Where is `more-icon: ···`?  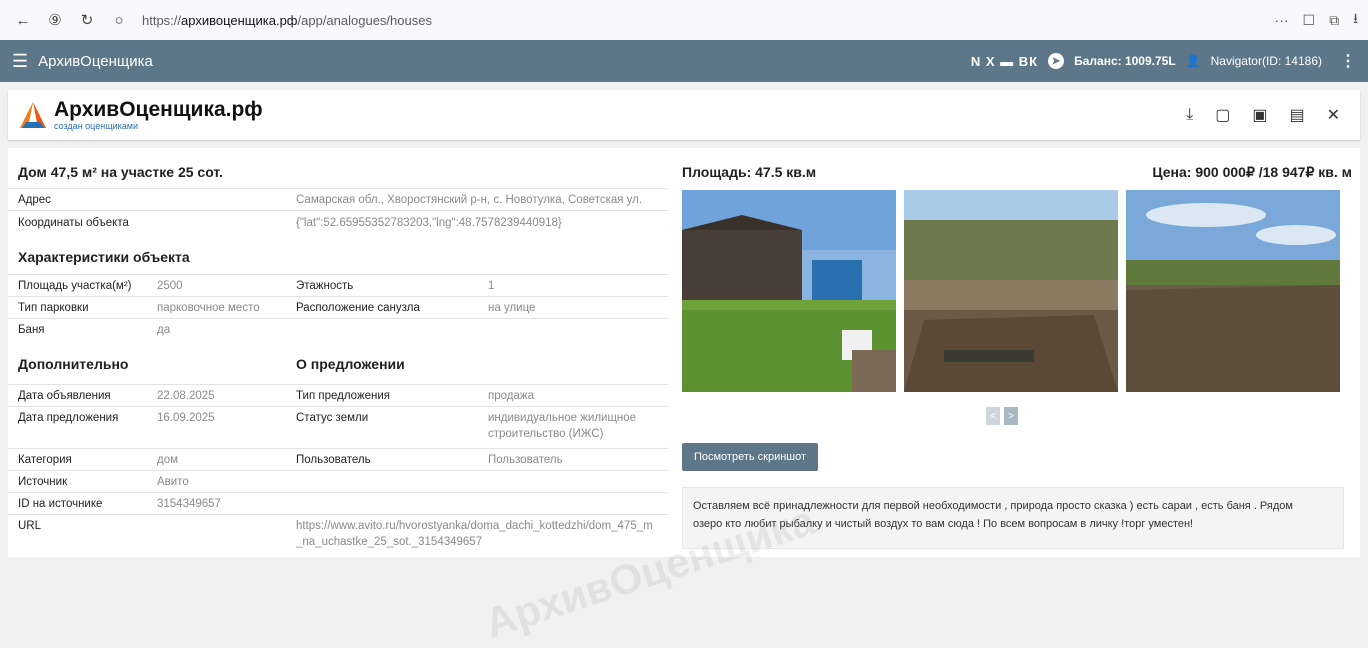
more-icon: ··· is located at coordinates (1282, 20).